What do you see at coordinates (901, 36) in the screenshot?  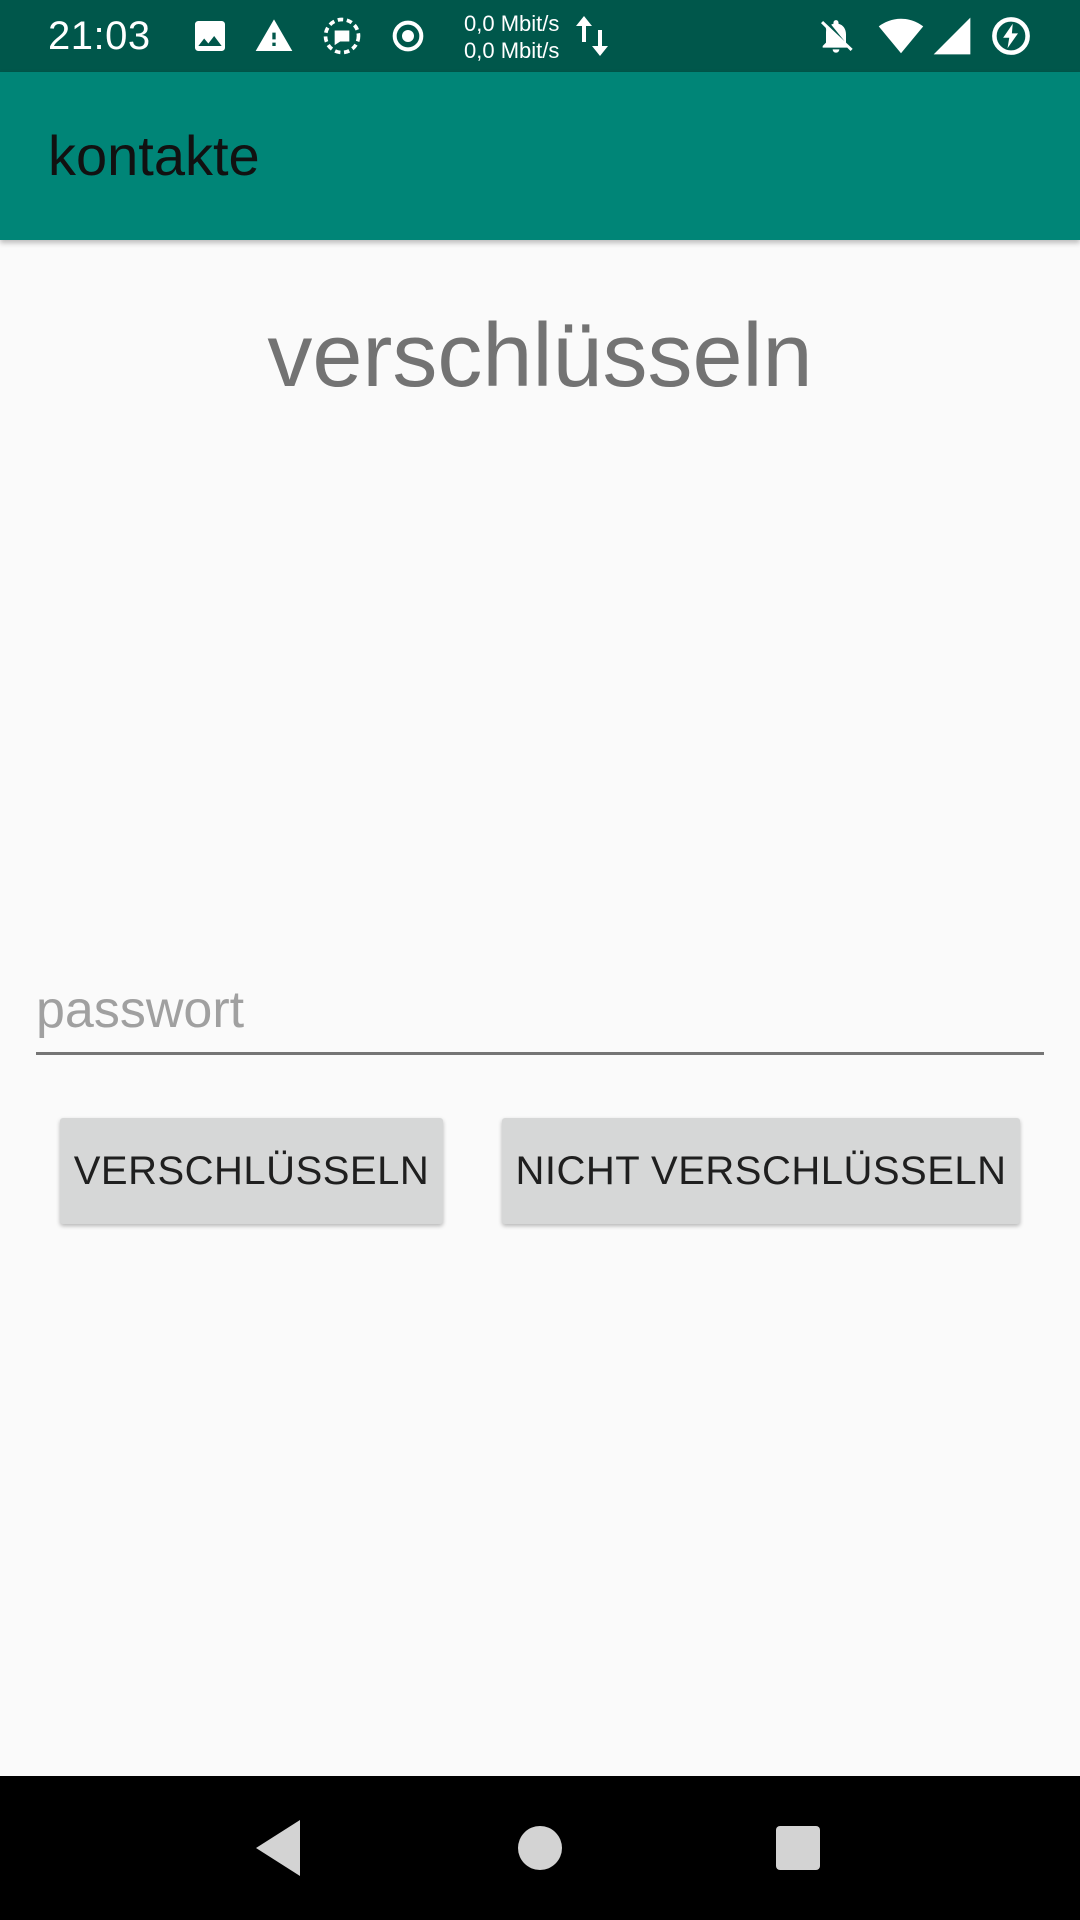 I see `wifi-icon` at bounding box center [901, 36].